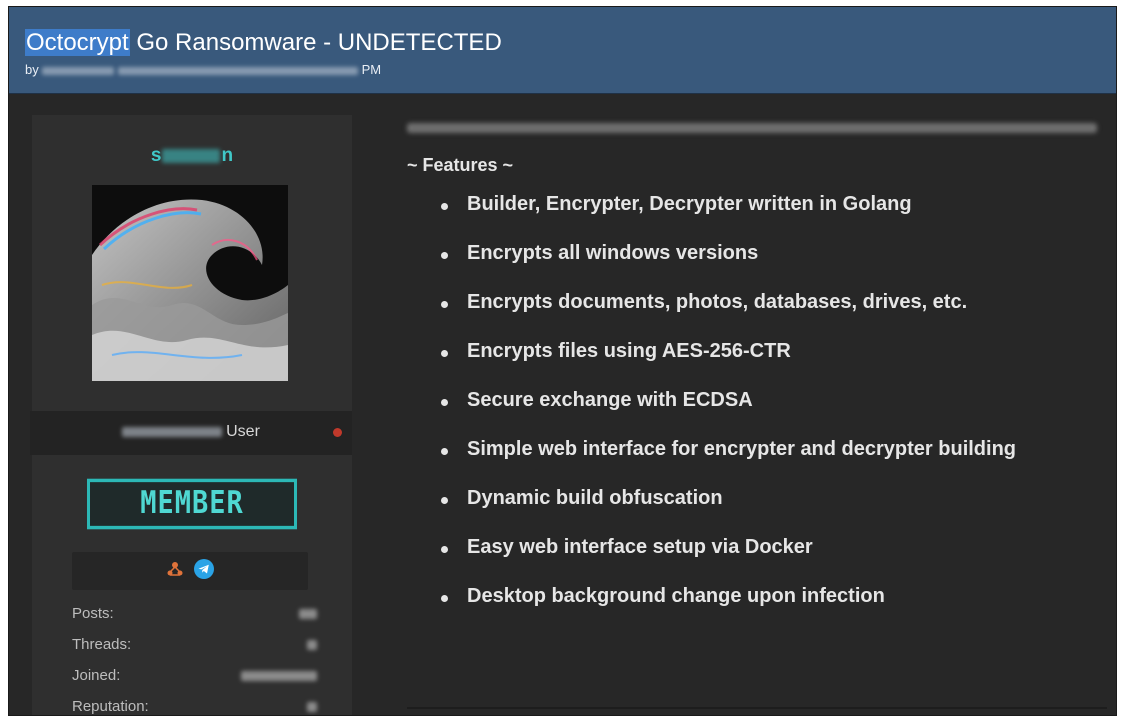  What do you see at coordinates (727, 560) in the screenshot?
I see `feature-item: Easy web interface setup via Docker` at bounding box center [727, 560].